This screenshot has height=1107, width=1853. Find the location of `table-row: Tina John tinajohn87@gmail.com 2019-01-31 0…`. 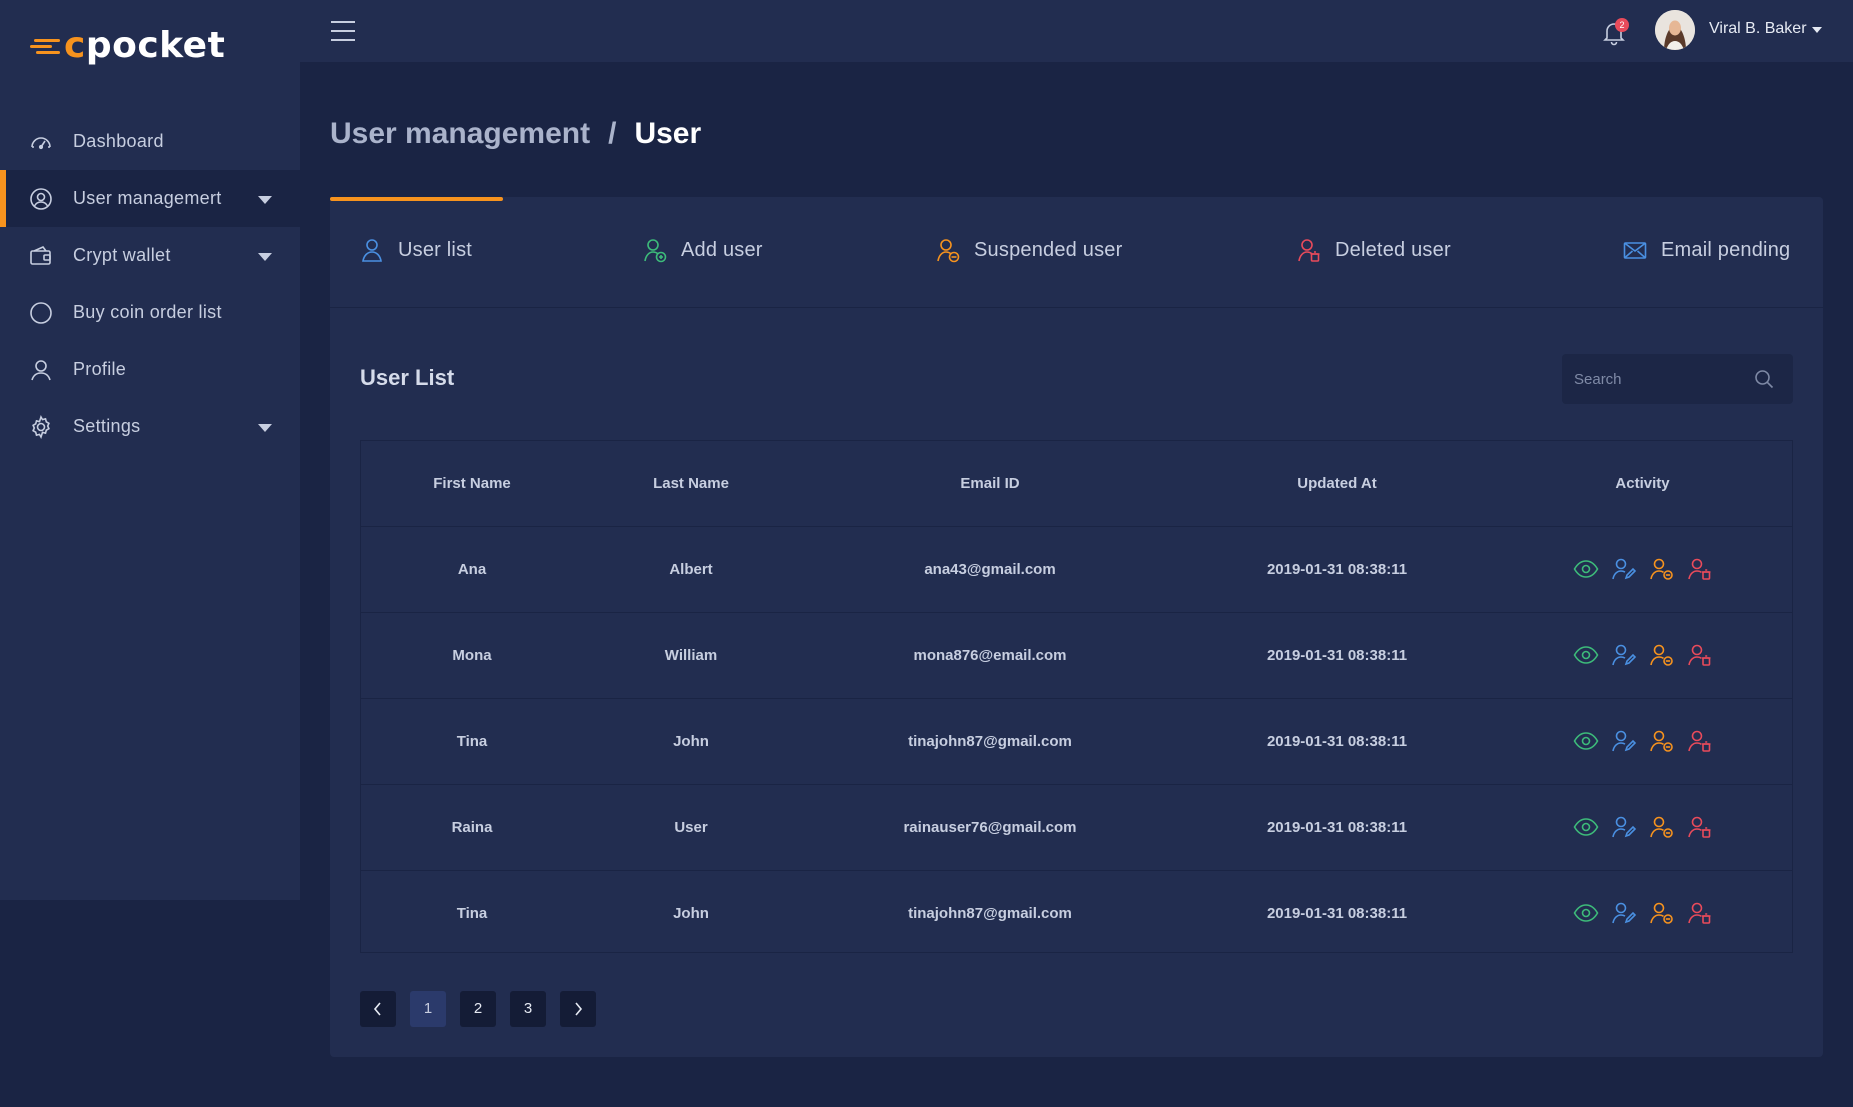

table-row: Tina John tinajohn87@gmail.com 2019-01-31 0… is located at coordinates (1076, 913).